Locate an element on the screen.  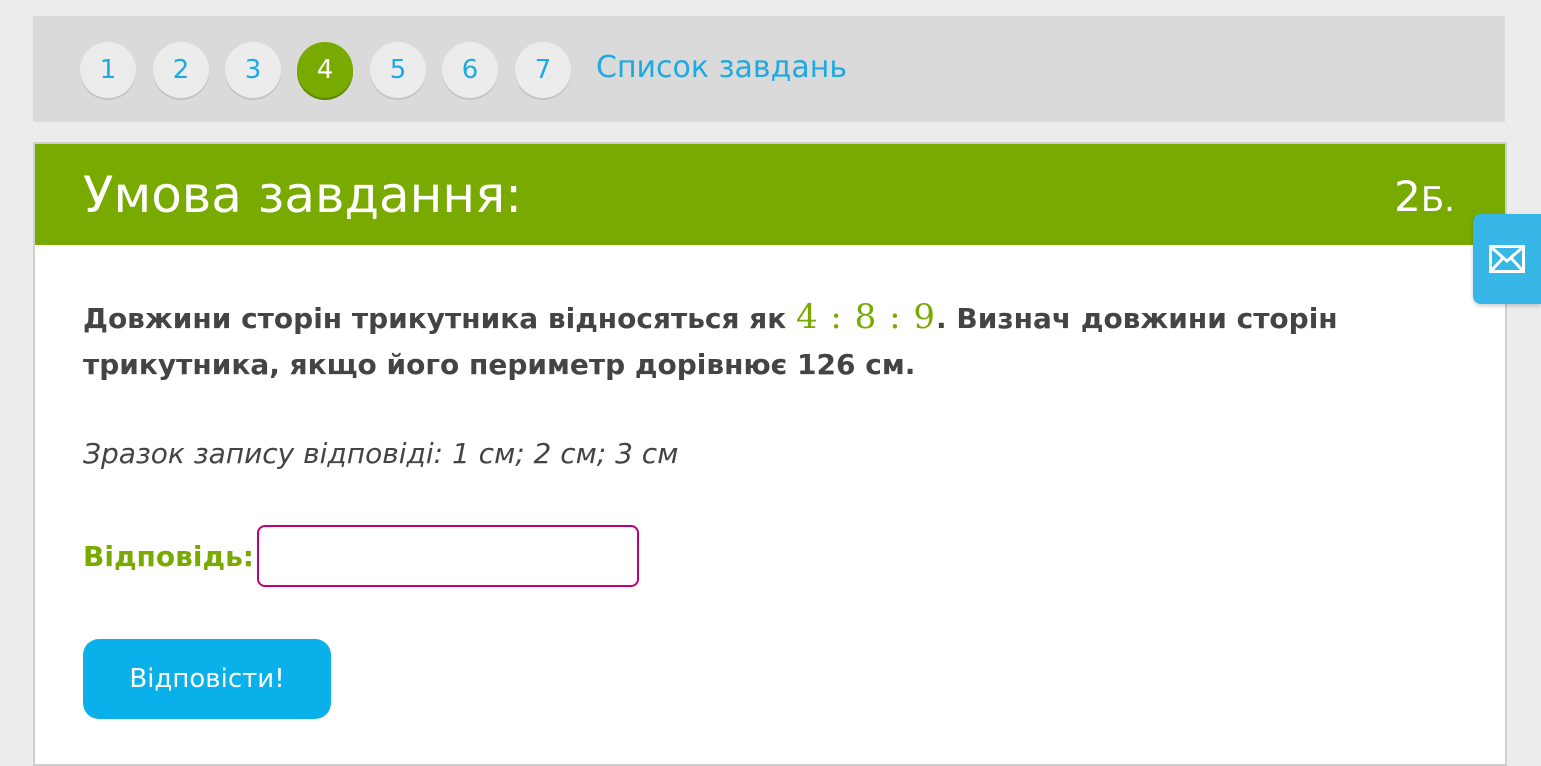
task-navigation: 1 2 3 4 5 6 7 Список завдань is located at coordinates (769, 69).